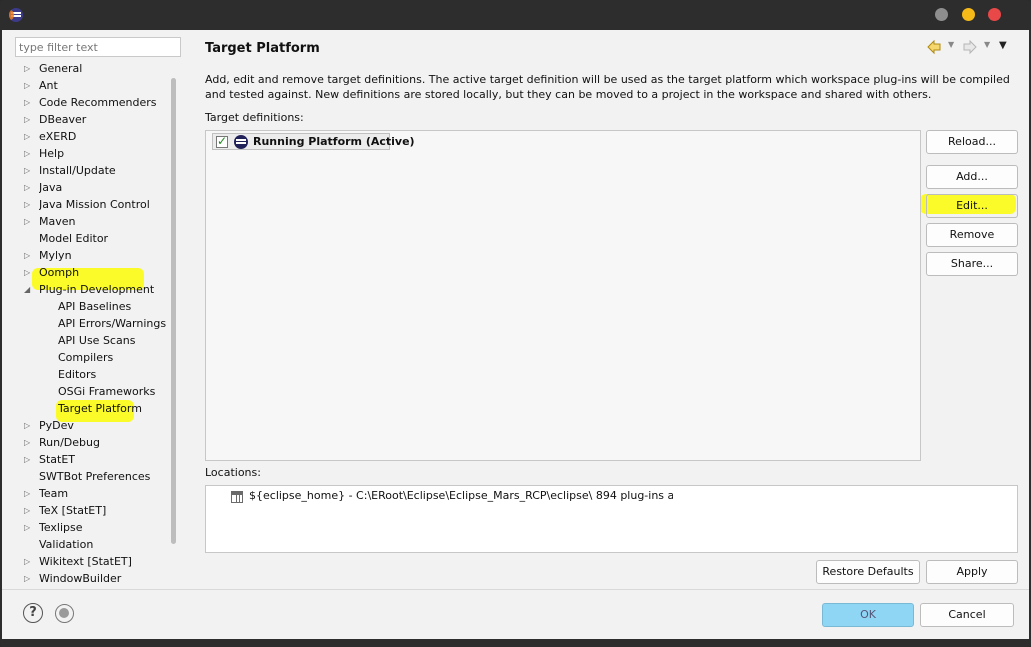 Image resolution: width=1031 pixels, height=647 pixels. I want to click on target-definition-label: Running Platform (Active), so click(334, 141).